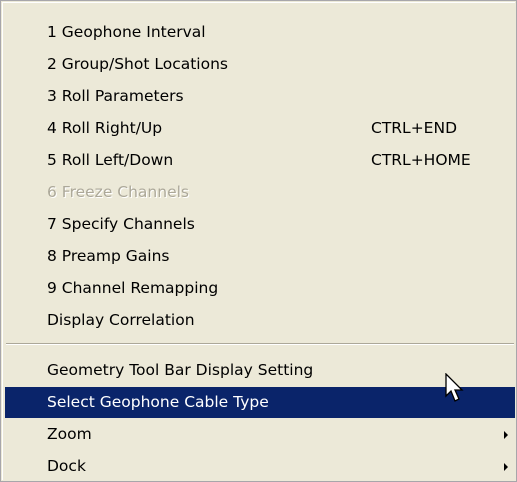 The height and width of the screenshot is (482, 517). What do you see at coordinates (260, 320) in the screenshot?
I see `menu-item-display-correlation: Display Correlation` at bounding box center [260, 320].